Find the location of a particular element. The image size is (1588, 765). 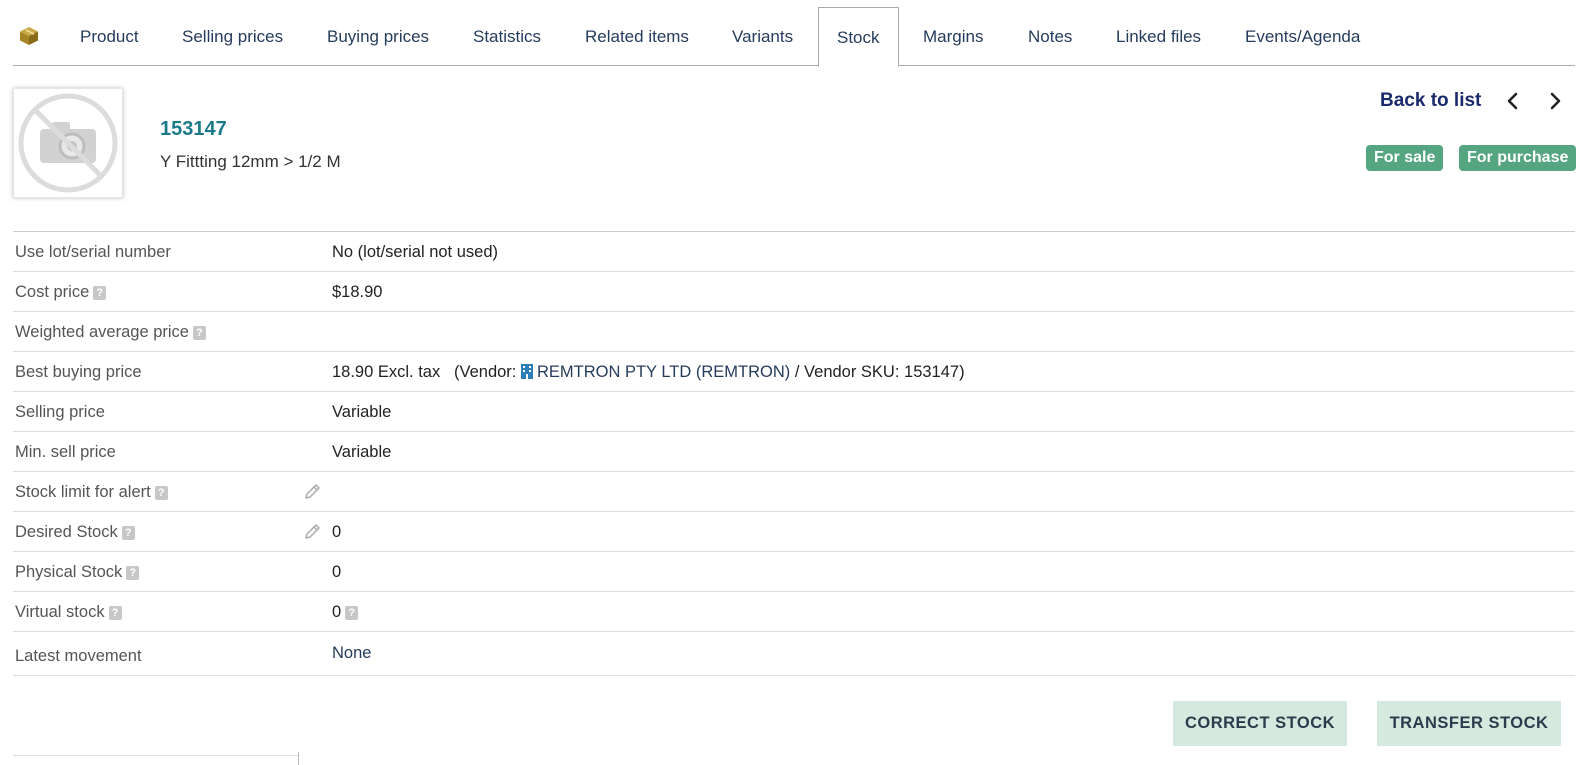

latest-movement-value: None is located at coordinates (351, 653).